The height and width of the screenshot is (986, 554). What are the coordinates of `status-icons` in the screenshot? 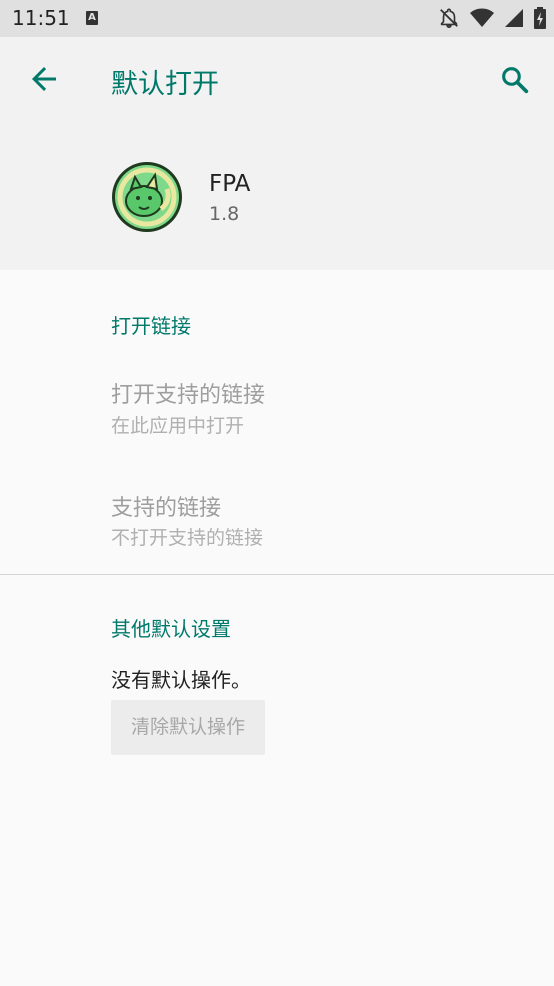 It's located at (492, 18).